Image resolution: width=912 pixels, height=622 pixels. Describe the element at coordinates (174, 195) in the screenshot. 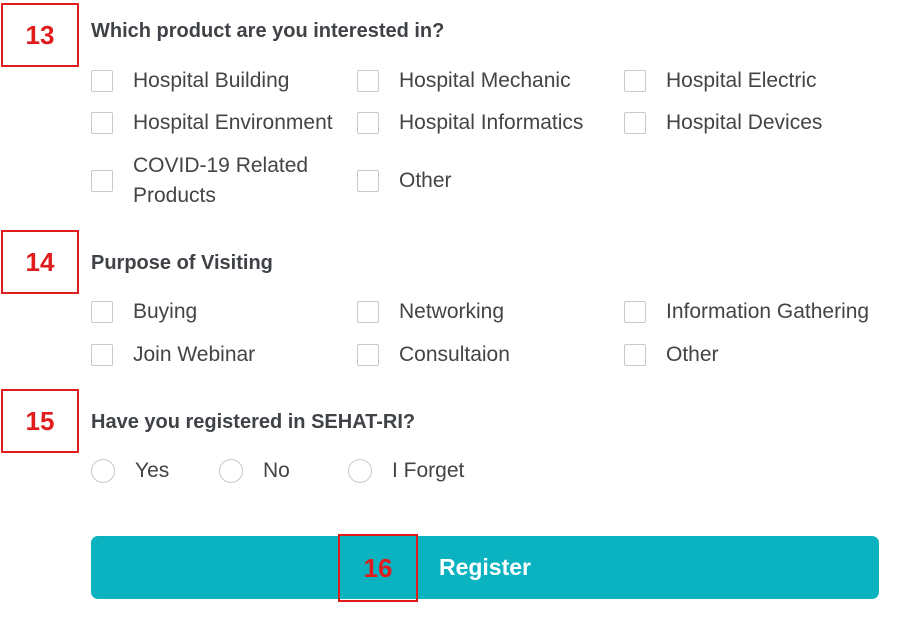

I see `checkbox-label-line-2: Products` at that location.